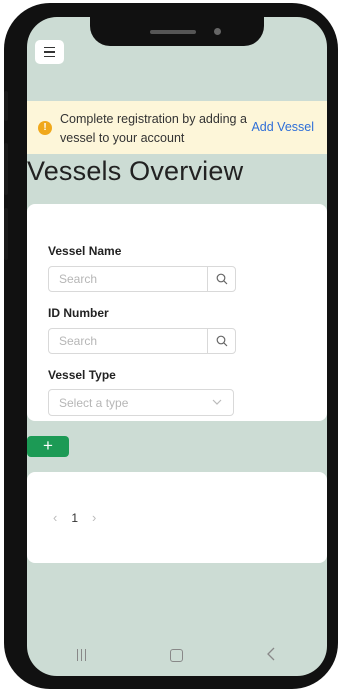 The height and width of the screenshot is (691, 342). What do you see at coordinates (282, 127) in the screenshot?
I see `add-vessel-link: Add Vessel` at bounding box center [282, 127].